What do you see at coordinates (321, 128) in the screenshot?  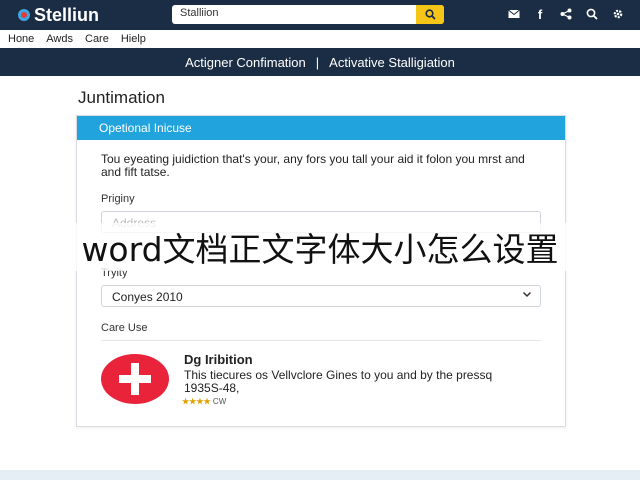 I see `card-header: Opetional Inicuse` at bounding box center [321, 128].